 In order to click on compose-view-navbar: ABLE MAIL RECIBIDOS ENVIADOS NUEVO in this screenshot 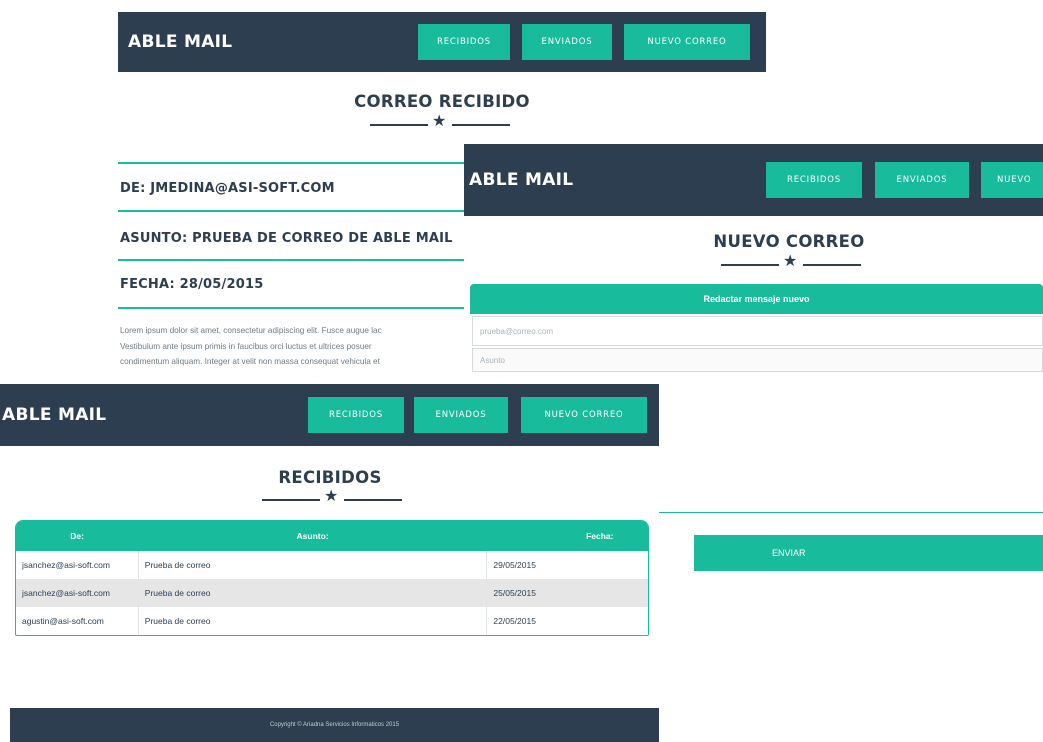, I will do `click(753, 180)`.